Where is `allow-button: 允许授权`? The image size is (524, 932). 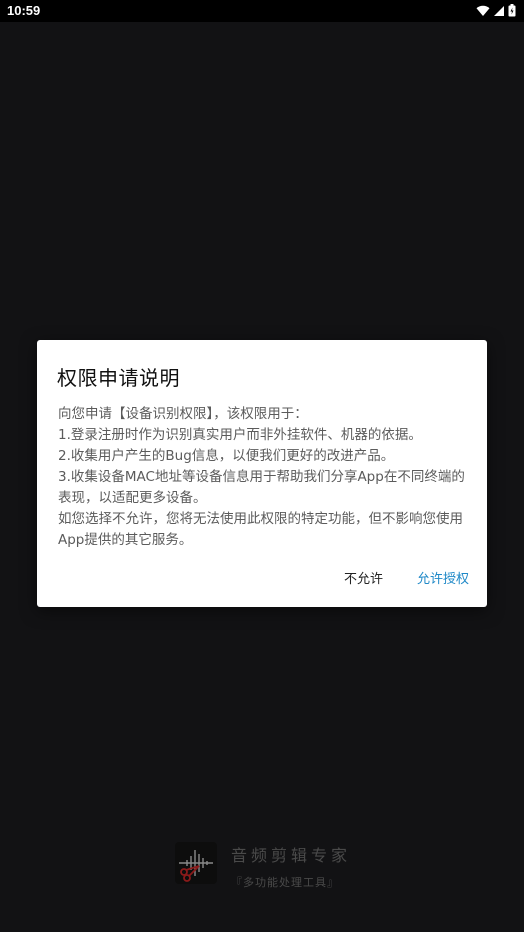
allow-button: 允许授权 is located at coordinates (443, 577).